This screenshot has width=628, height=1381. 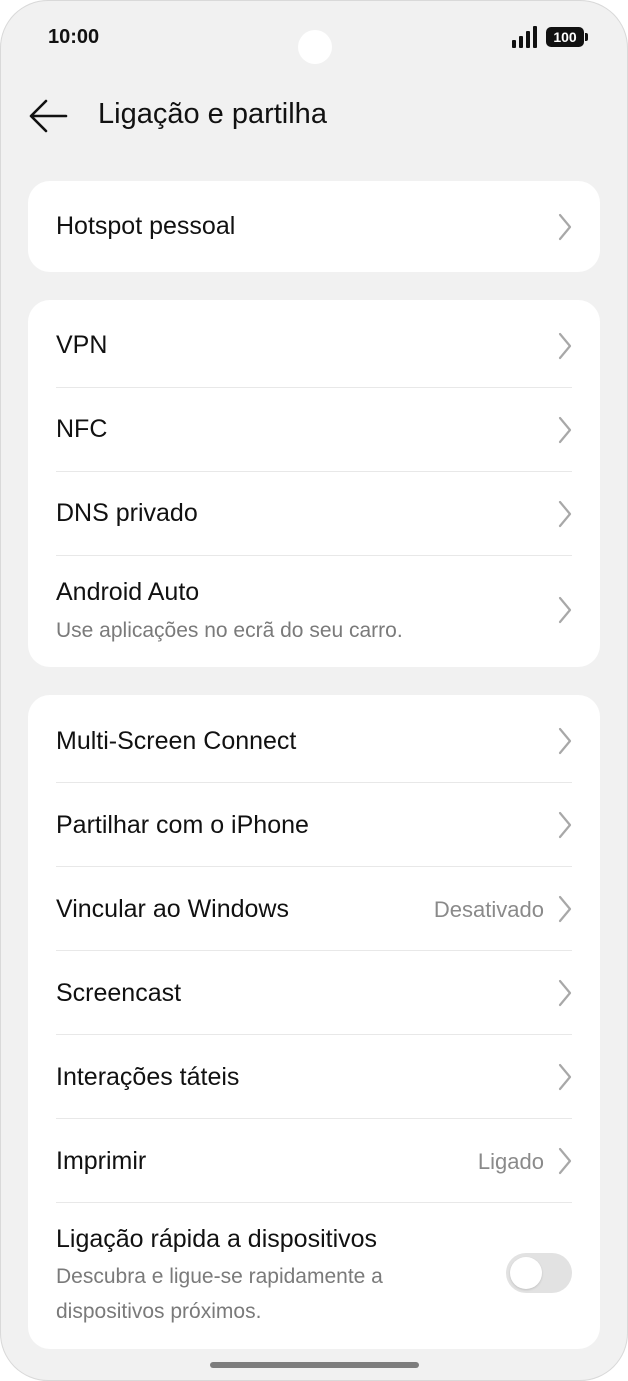 I want to click on nfc-label: NFC, so click(x=82, y=429).